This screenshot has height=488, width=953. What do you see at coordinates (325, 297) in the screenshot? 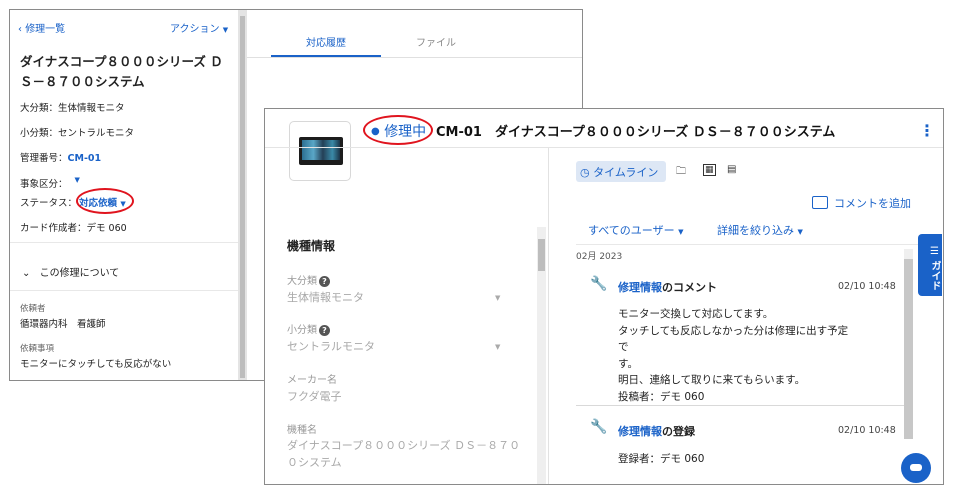
I see `major-select: 生体情報モニタ` at bounding box center [325, 297].